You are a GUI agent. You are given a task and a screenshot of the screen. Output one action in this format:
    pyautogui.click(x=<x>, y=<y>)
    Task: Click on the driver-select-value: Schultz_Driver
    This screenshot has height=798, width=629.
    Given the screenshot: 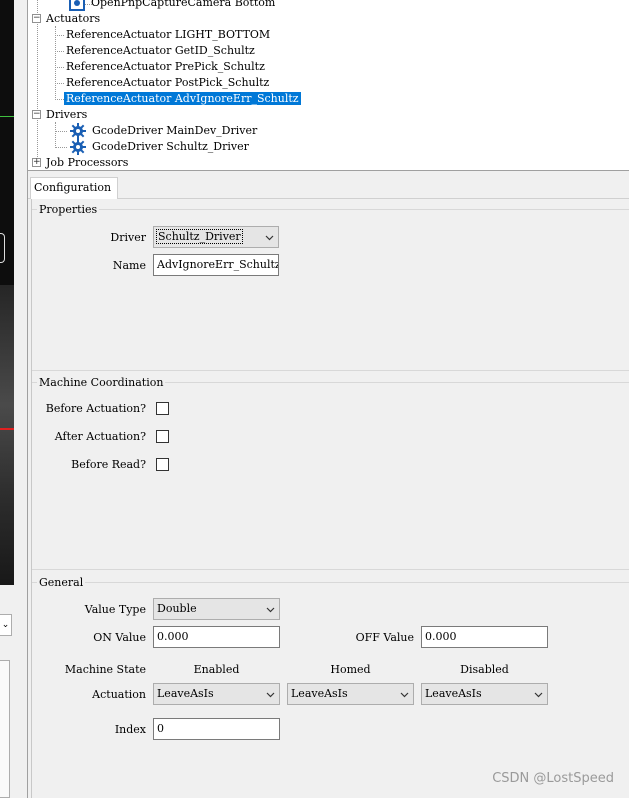 What is the action you would take?
    pyautogui.click(x=199, y=236)
    